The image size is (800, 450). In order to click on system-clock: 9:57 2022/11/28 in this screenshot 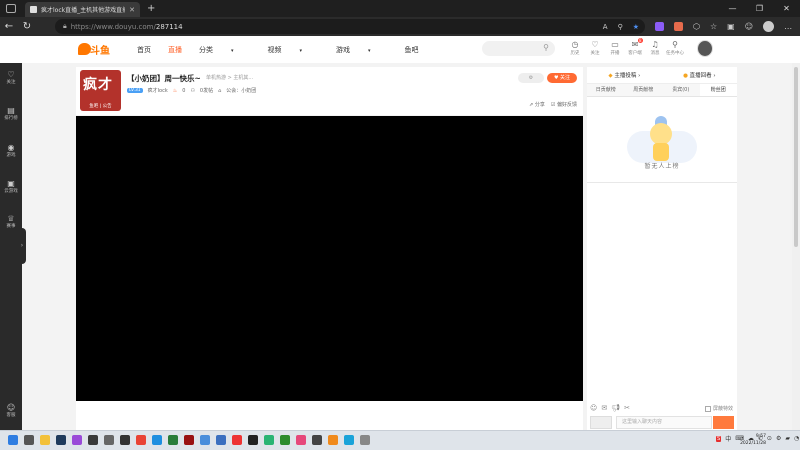, I will do `click(753, 440)`.